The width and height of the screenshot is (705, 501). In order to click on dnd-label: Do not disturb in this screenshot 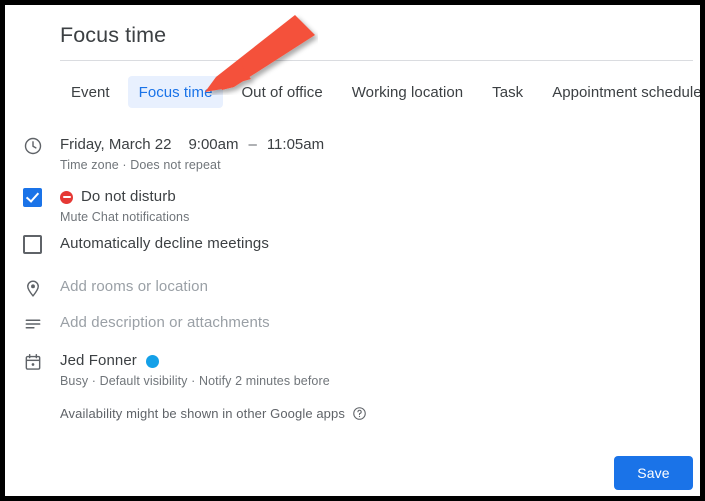, I will do `click(128, 196)`.